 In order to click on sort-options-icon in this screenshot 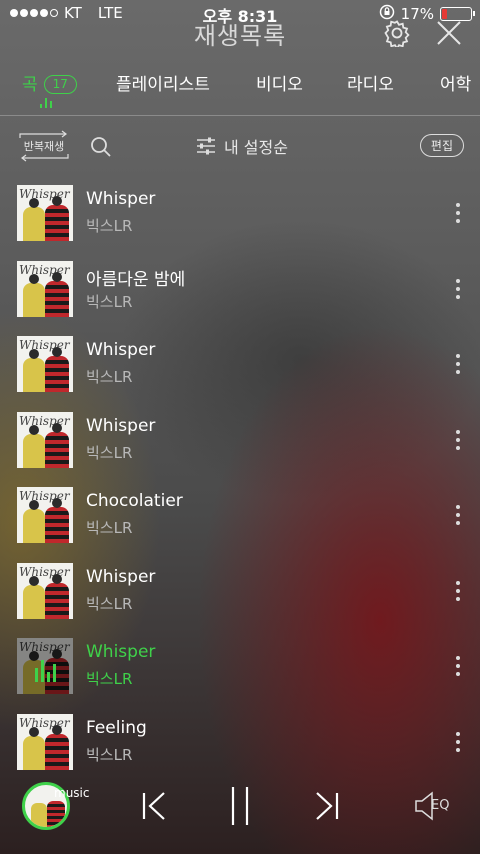, I will do `click(206, 146)`.